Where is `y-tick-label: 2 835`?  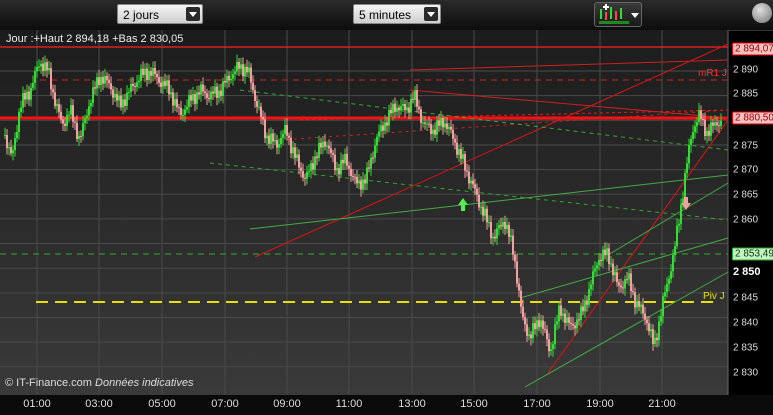 y-tick-label: 2 835 is located at coordinates (746, 348).